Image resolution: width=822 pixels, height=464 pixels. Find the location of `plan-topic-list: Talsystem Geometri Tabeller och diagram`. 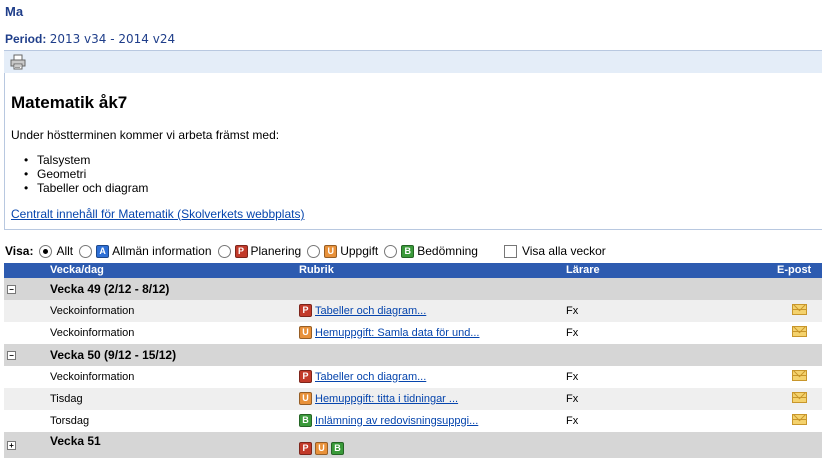

plan-topic-list: Talsystem Geometri Tabeller och diagram is located at coordinates (83, 174).